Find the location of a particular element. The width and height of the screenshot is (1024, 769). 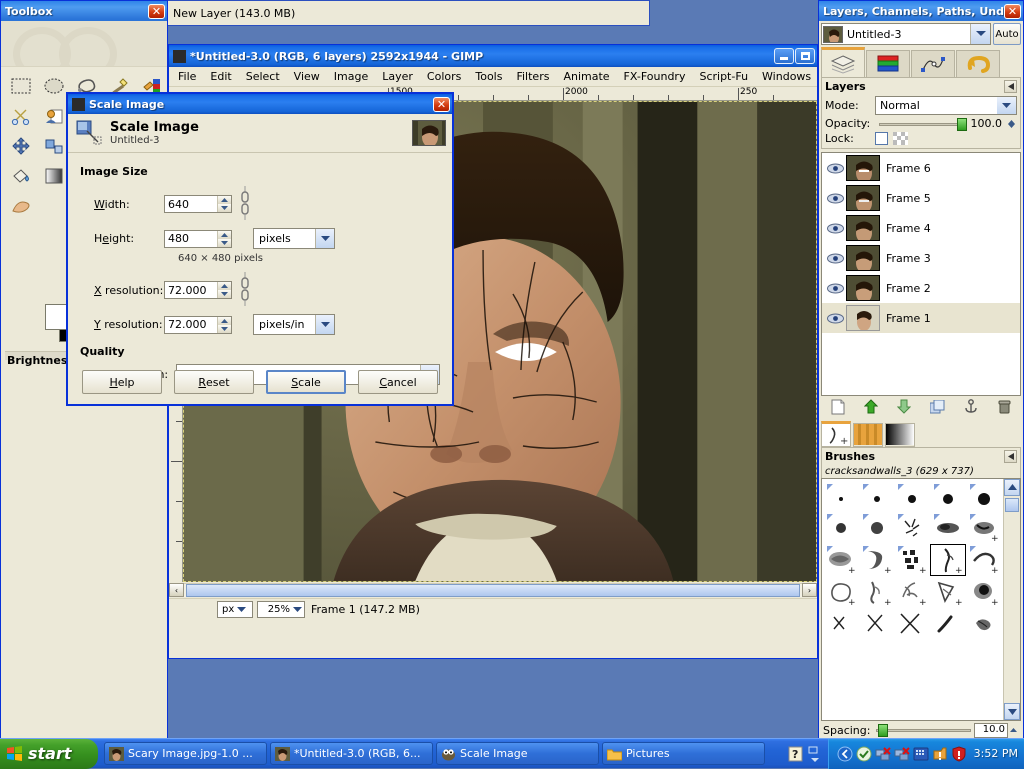

xres-spinbox is located at coordinates (198, 290).